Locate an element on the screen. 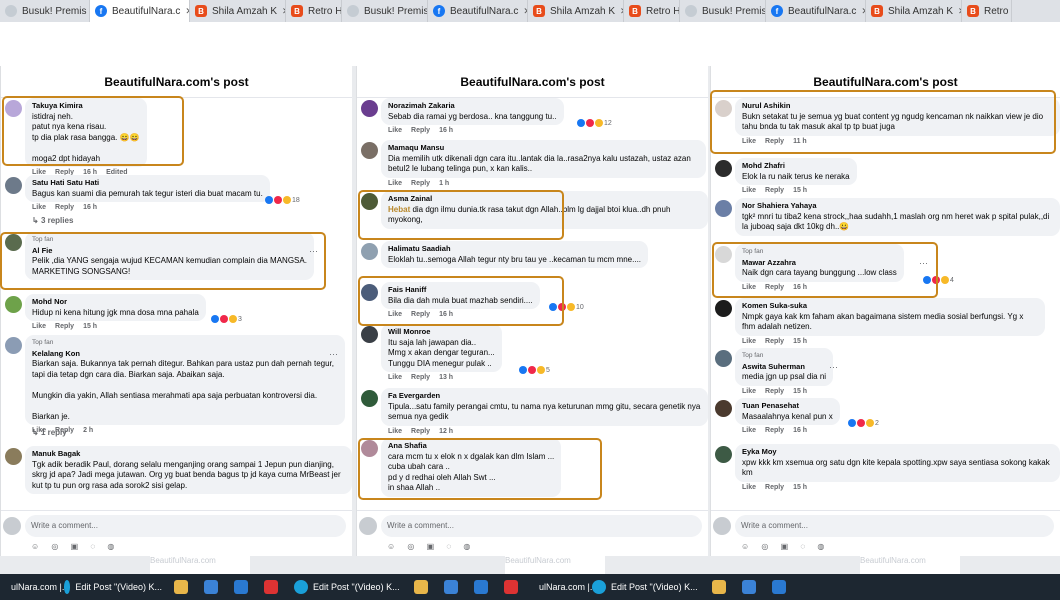 The image size is (1060, 600). timestamp: 13 h is located at coordinates (446, 377).